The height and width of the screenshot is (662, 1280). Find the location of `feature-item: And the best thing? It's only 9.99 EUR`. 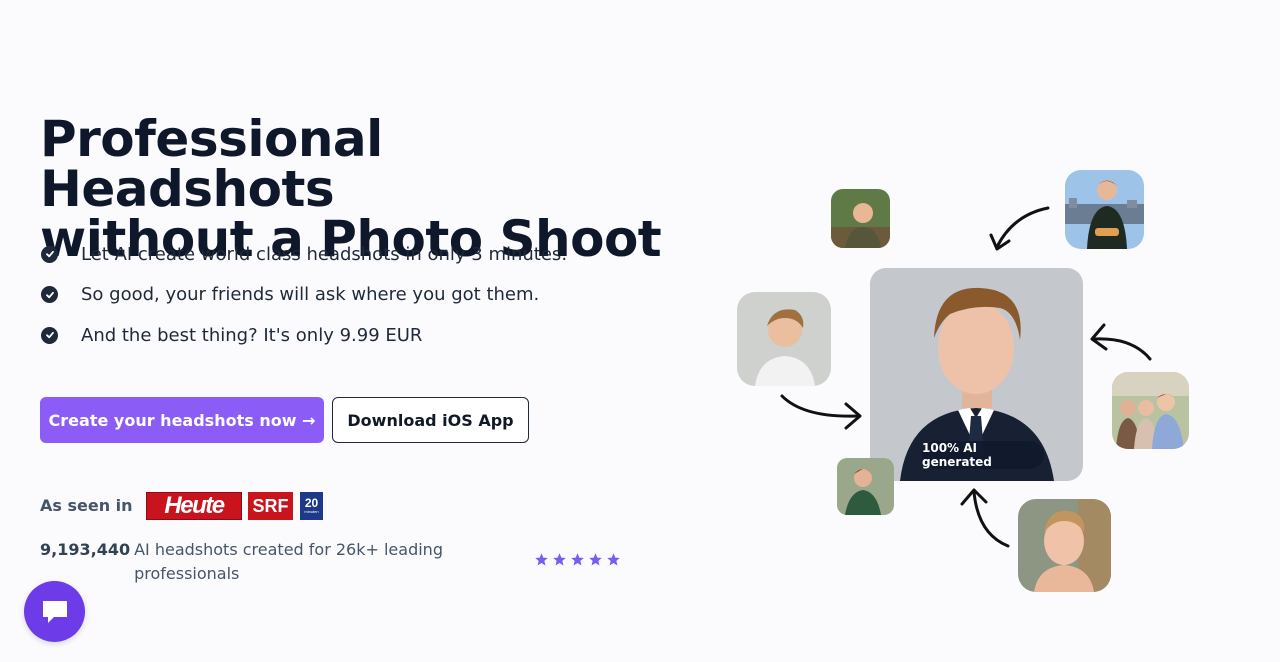

feature-item: And the best thing? It's only 9.99 EUR is located at coordinates (304, 335).